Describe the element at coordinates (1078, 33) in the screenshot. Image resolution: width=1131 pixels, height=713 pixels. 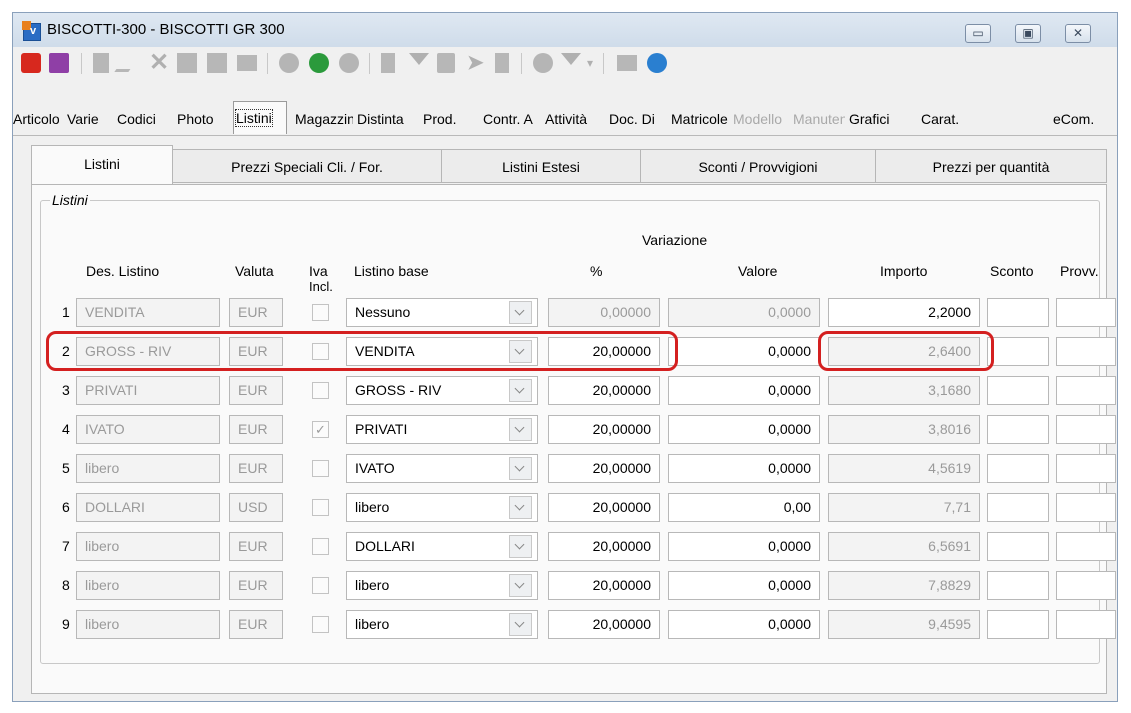
I see `close-button: ✕` at that location.